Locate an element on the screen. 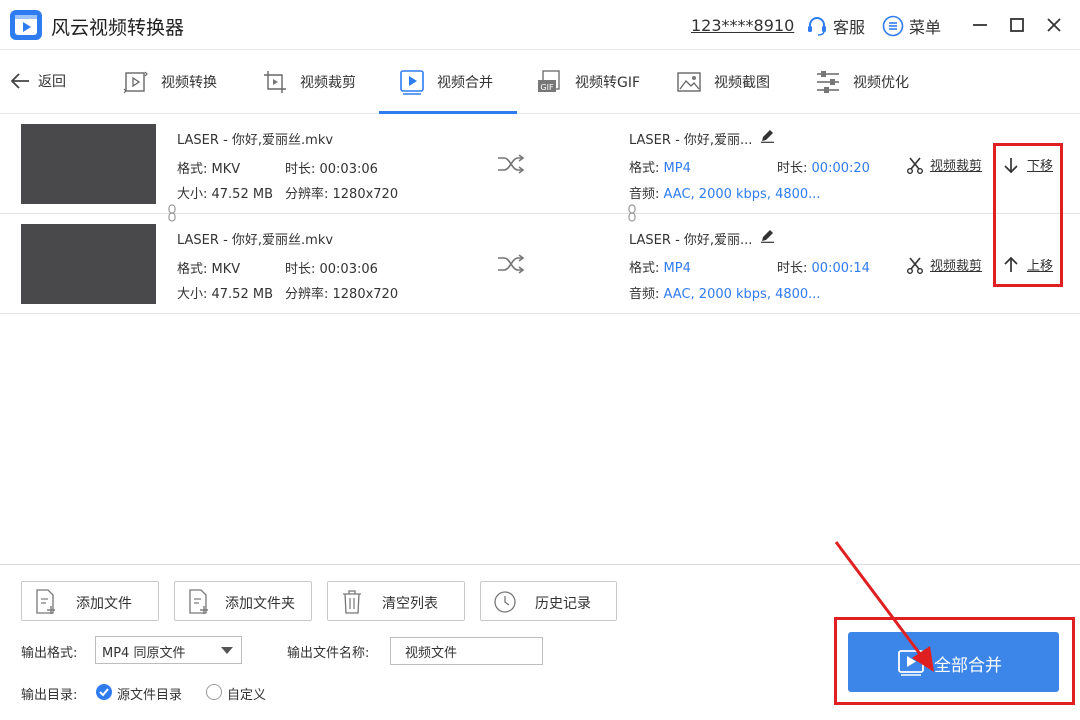  tab-label: 视频转换 is located at coordinates (189, 83).